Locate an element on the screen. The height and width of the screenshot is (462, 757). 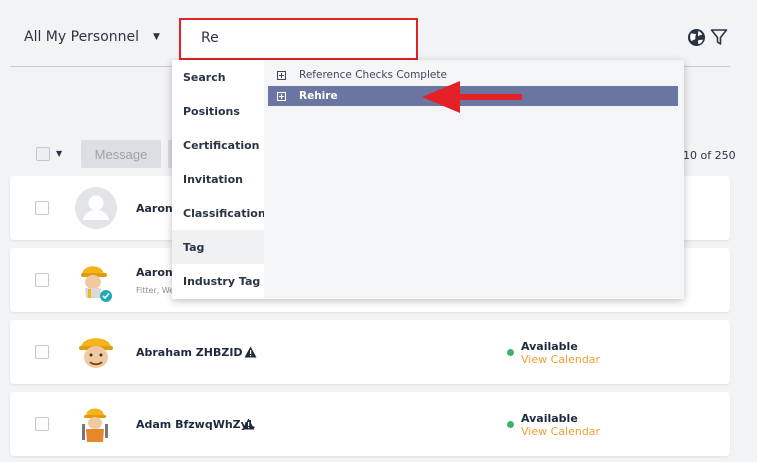
search-field is located at coordinates (298, 39).